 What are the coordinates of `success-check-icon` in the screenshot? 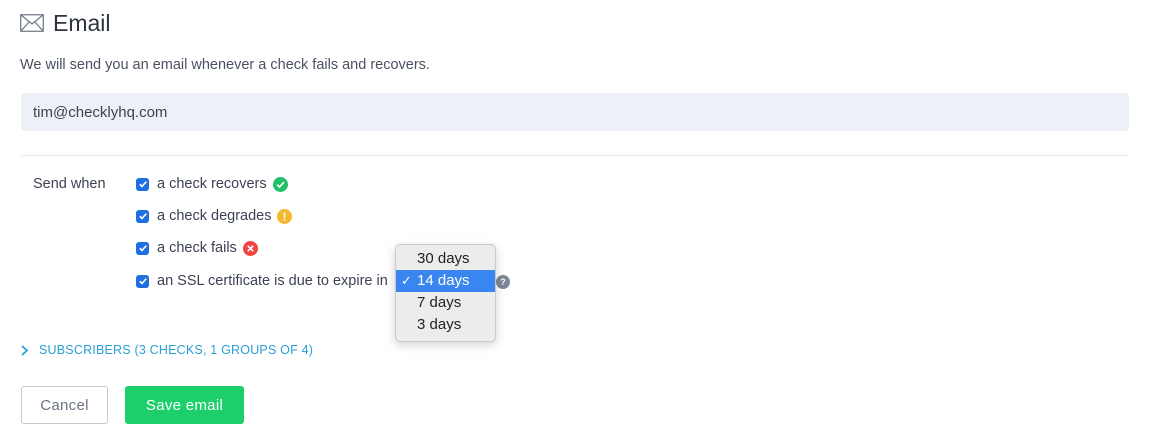 It's located at (280, 184).